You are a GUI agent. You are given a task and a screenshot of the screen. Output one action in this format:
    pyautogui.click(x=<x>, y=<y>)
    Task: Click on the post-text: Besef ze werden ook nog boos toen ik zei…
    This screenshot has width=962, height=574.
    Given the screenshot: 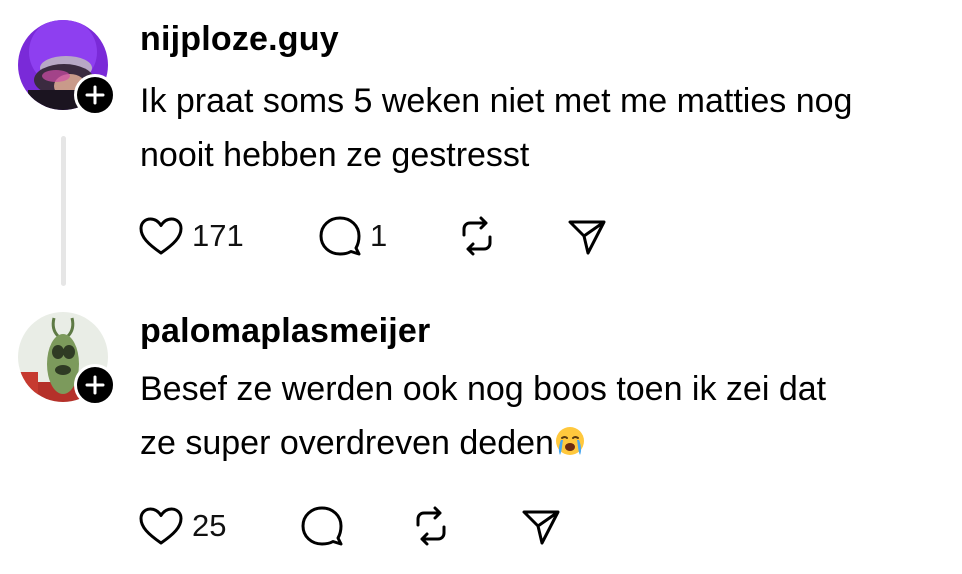 What is the action you would take?
    pyautogui.click(x=483, y=416)
    